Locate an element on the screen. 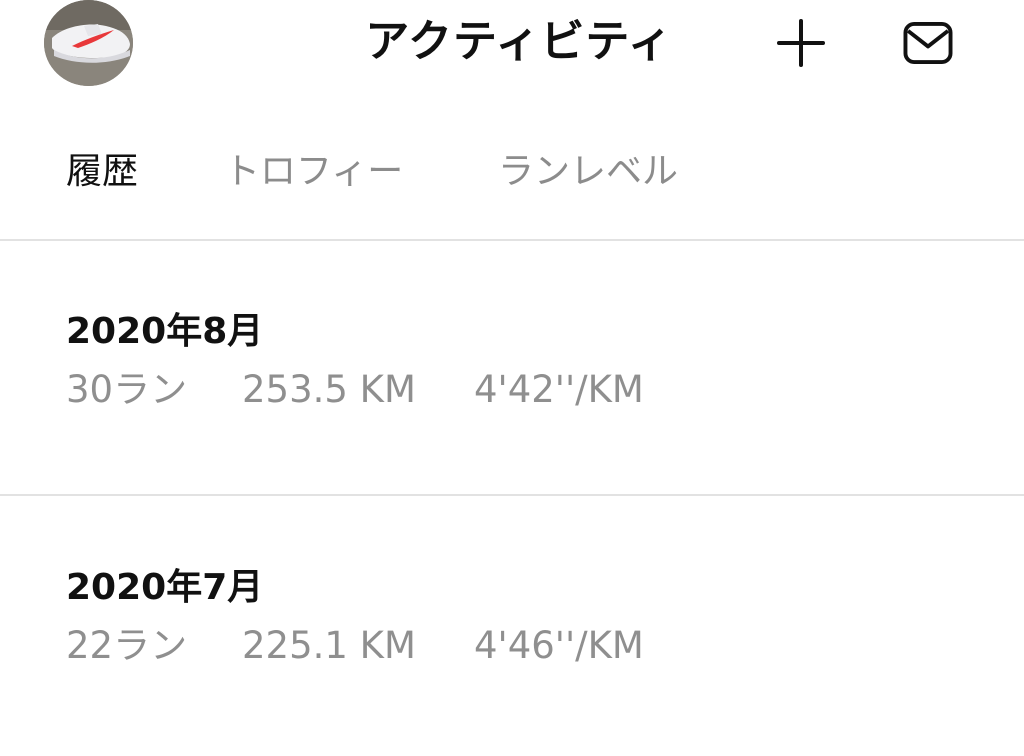  add-button is located at coordinates (801, 43).